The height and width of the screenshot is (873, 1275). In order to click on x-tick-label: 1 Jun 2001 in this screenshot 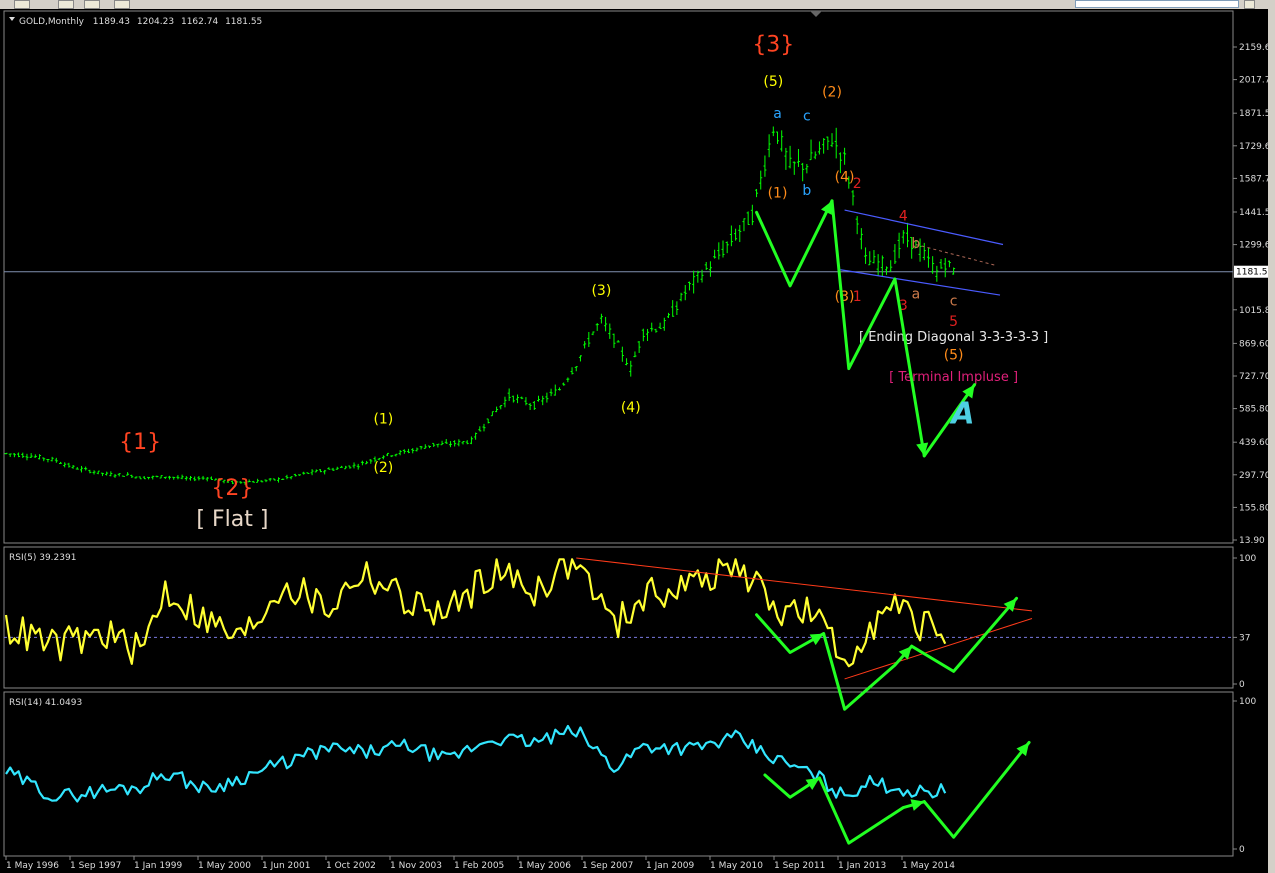, I will do `click(286, 866)`.